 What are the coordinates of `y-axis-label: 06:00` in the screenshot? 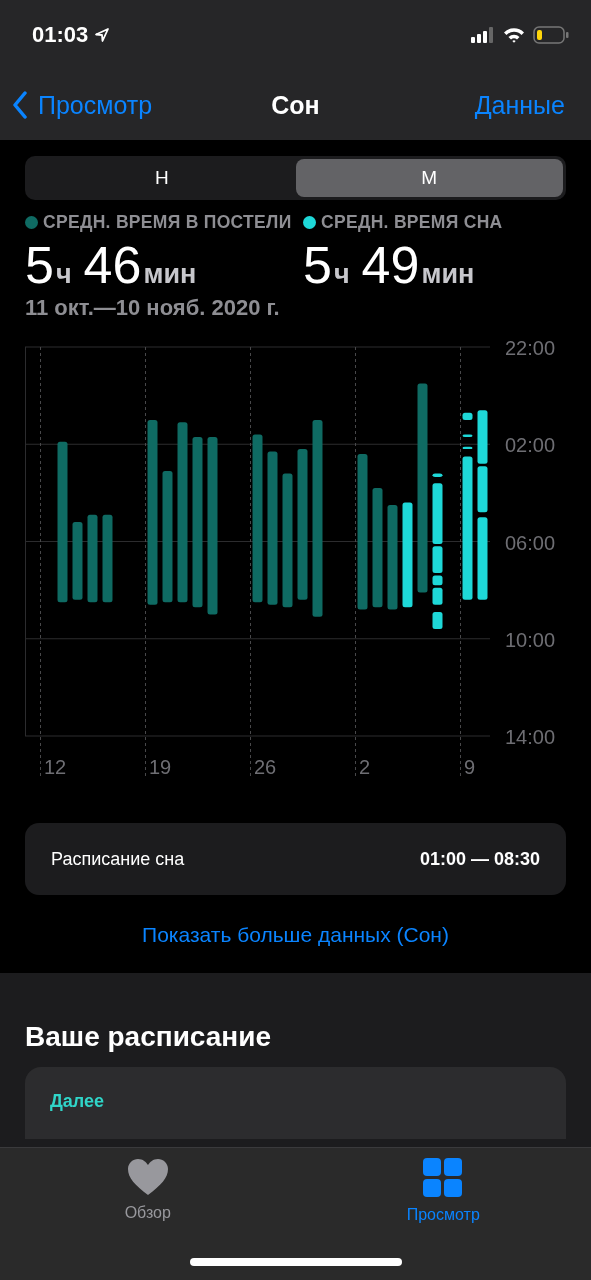 It's located at (530, 542).